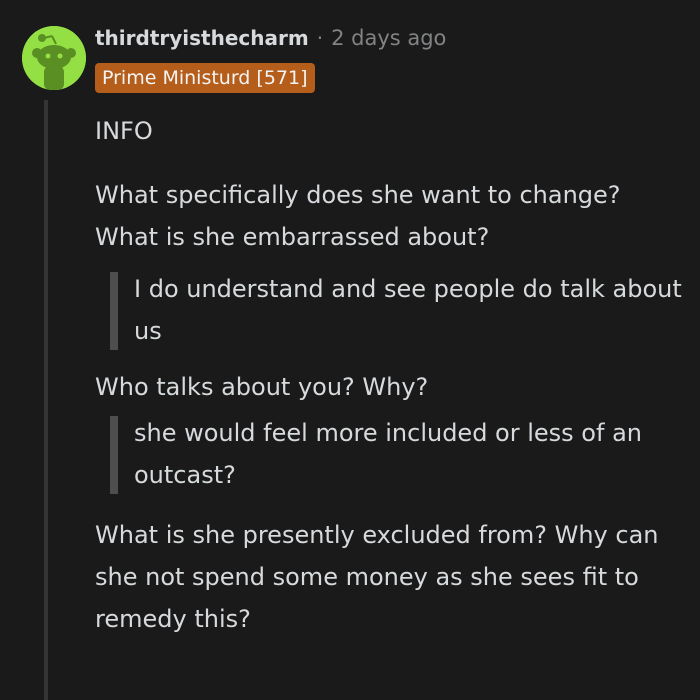  What do you see at coordinates (205, 78) in the screenshot?
I see `user-flair: Prime Ministurd [571]` at bounding box center [205, 78].